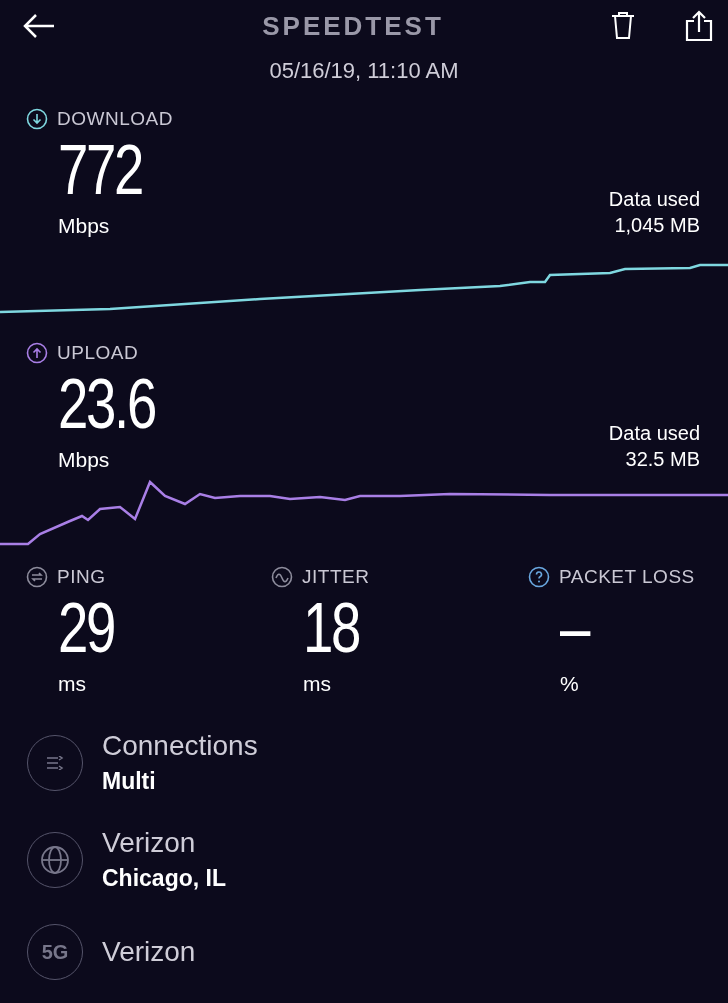  What do you see at coordinates (570, 684) in the screenshot?
I see `unit-label: %` at bounding box center [570, 684].